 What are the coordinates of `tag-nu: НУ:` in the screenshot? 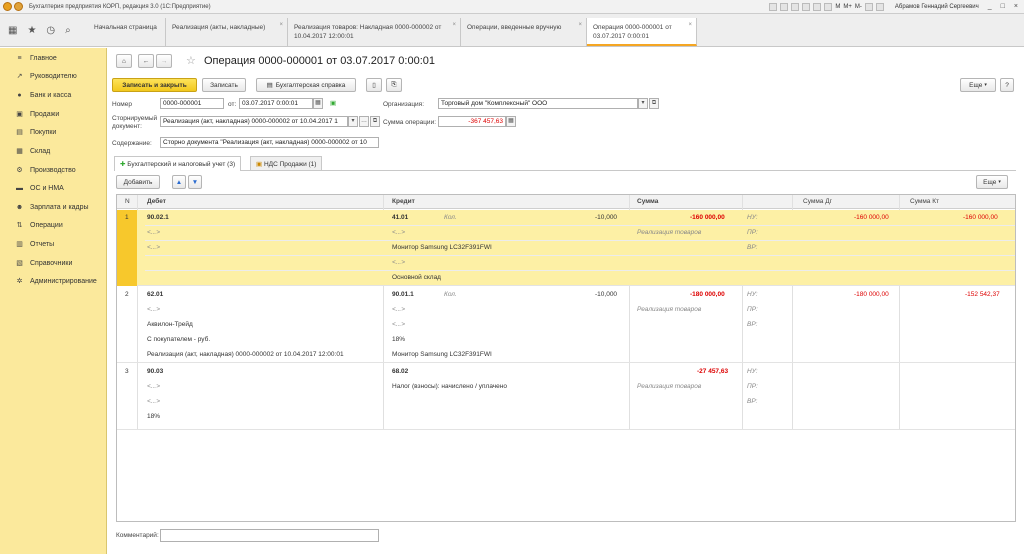 It's located at (752, 294).